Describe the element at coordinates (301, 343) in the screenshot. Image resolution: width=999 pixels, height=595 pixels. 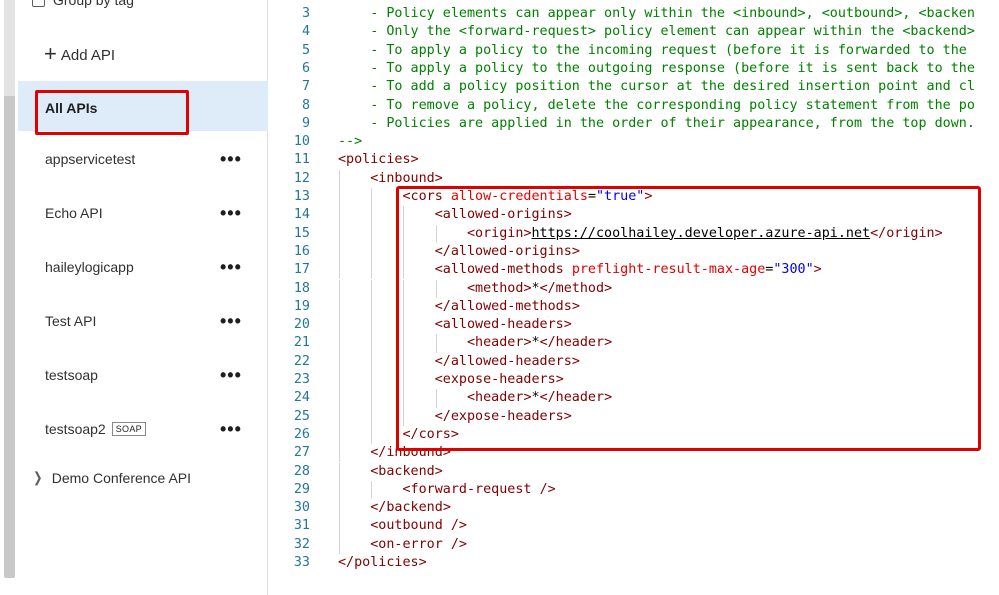
I see `line-number: 21` at that location.